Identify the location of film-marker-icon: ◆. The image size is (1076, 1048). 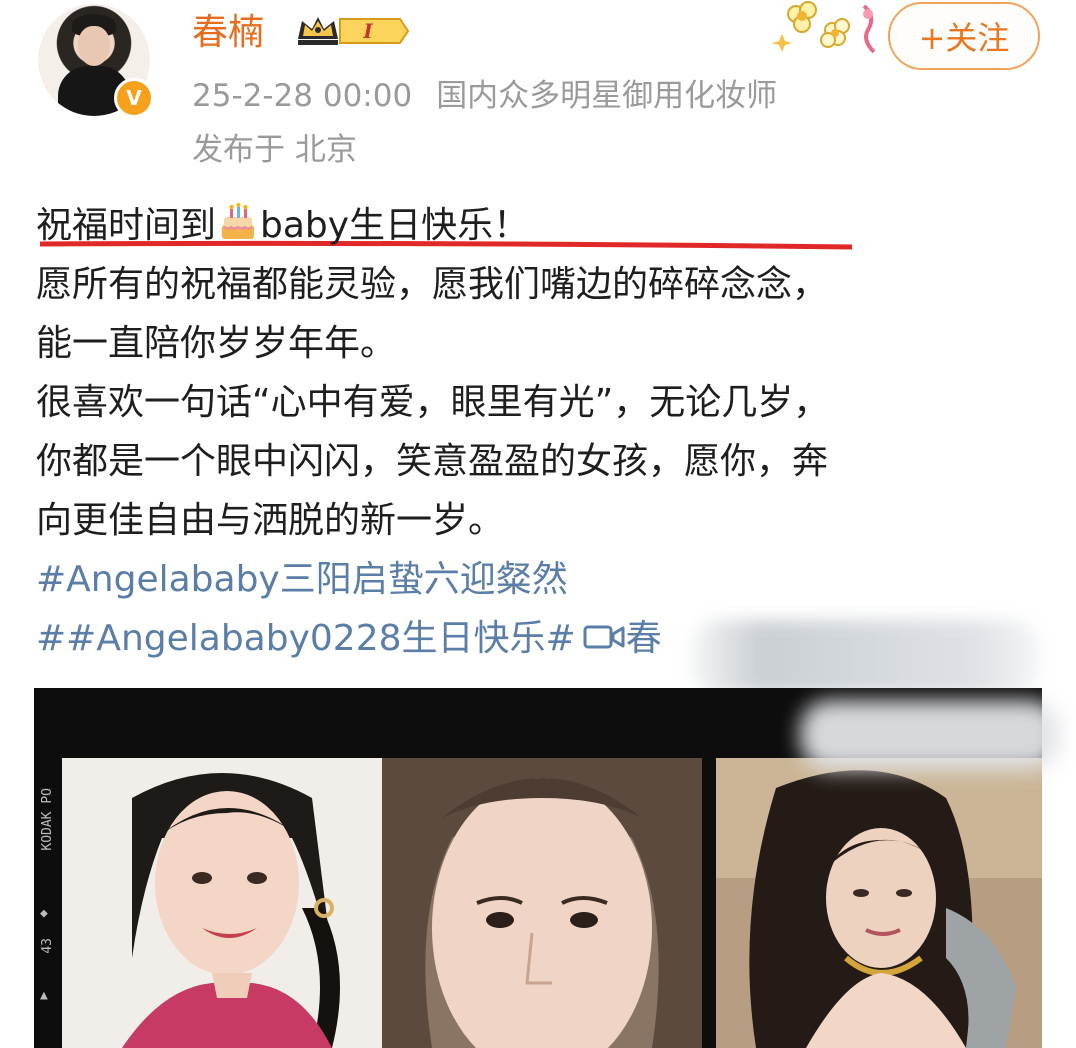
(44, 913).